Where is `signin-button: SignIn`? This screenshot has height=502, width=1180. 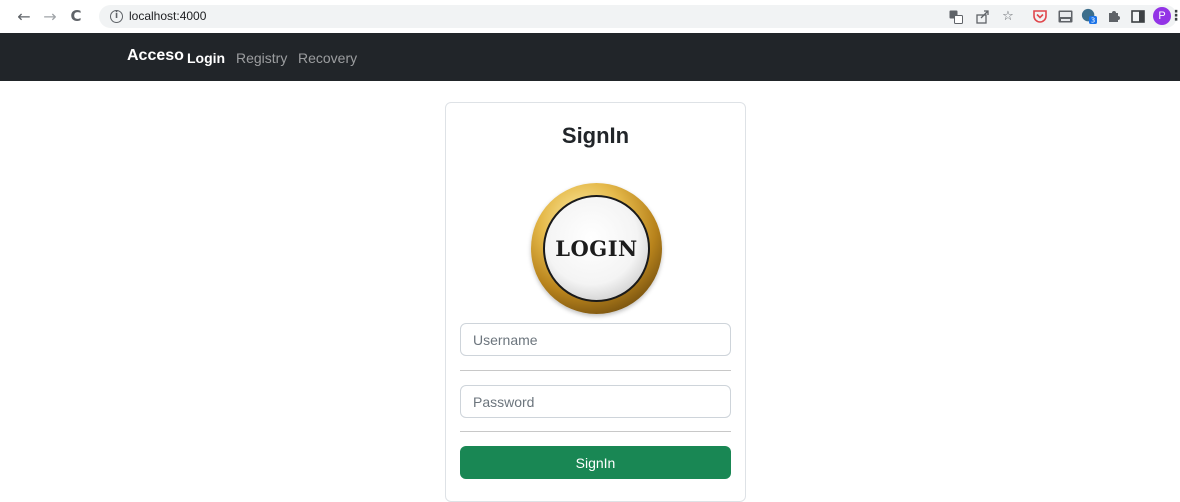 signin-button: SignIn is located at coordinates (595, 462).